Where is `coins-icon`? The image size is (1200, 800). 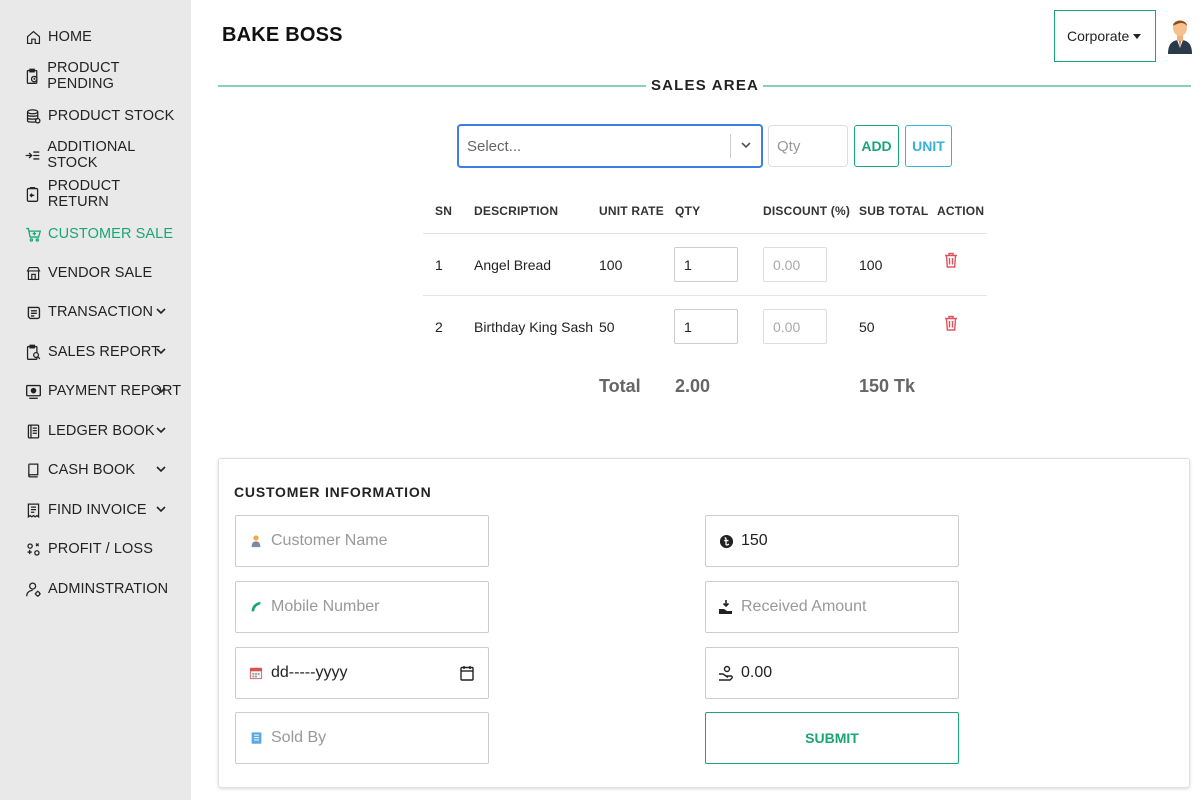
coins-icon is located at coordinates (33, 312).